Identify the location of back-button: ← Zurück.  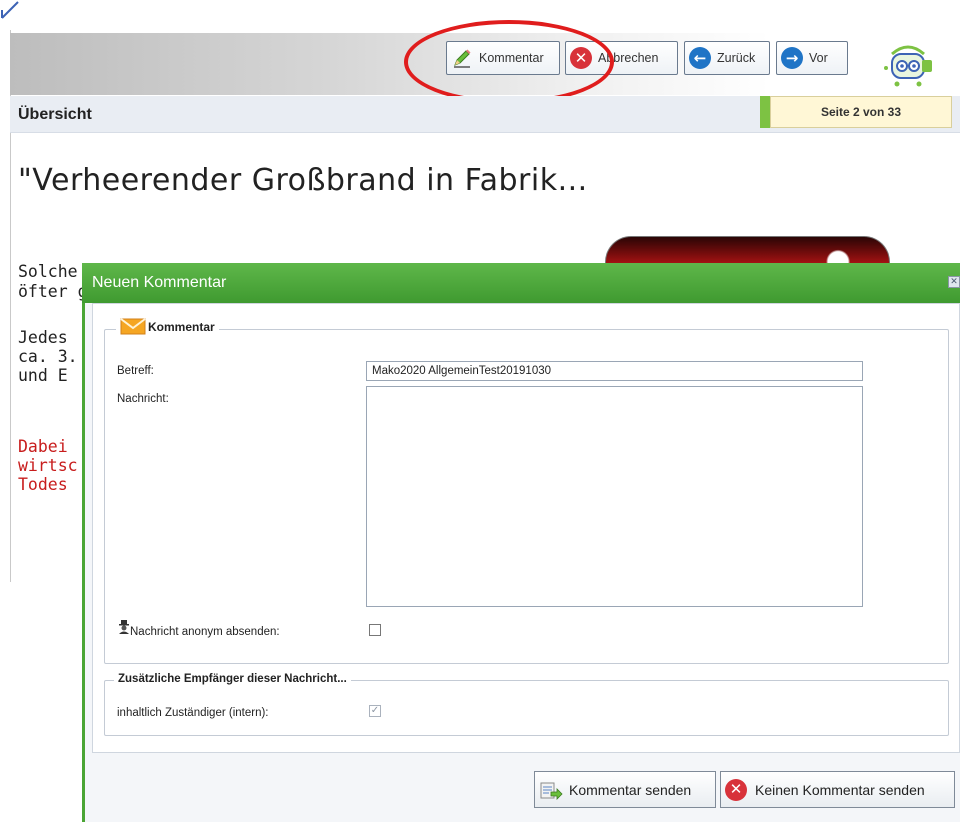
(727, 58).